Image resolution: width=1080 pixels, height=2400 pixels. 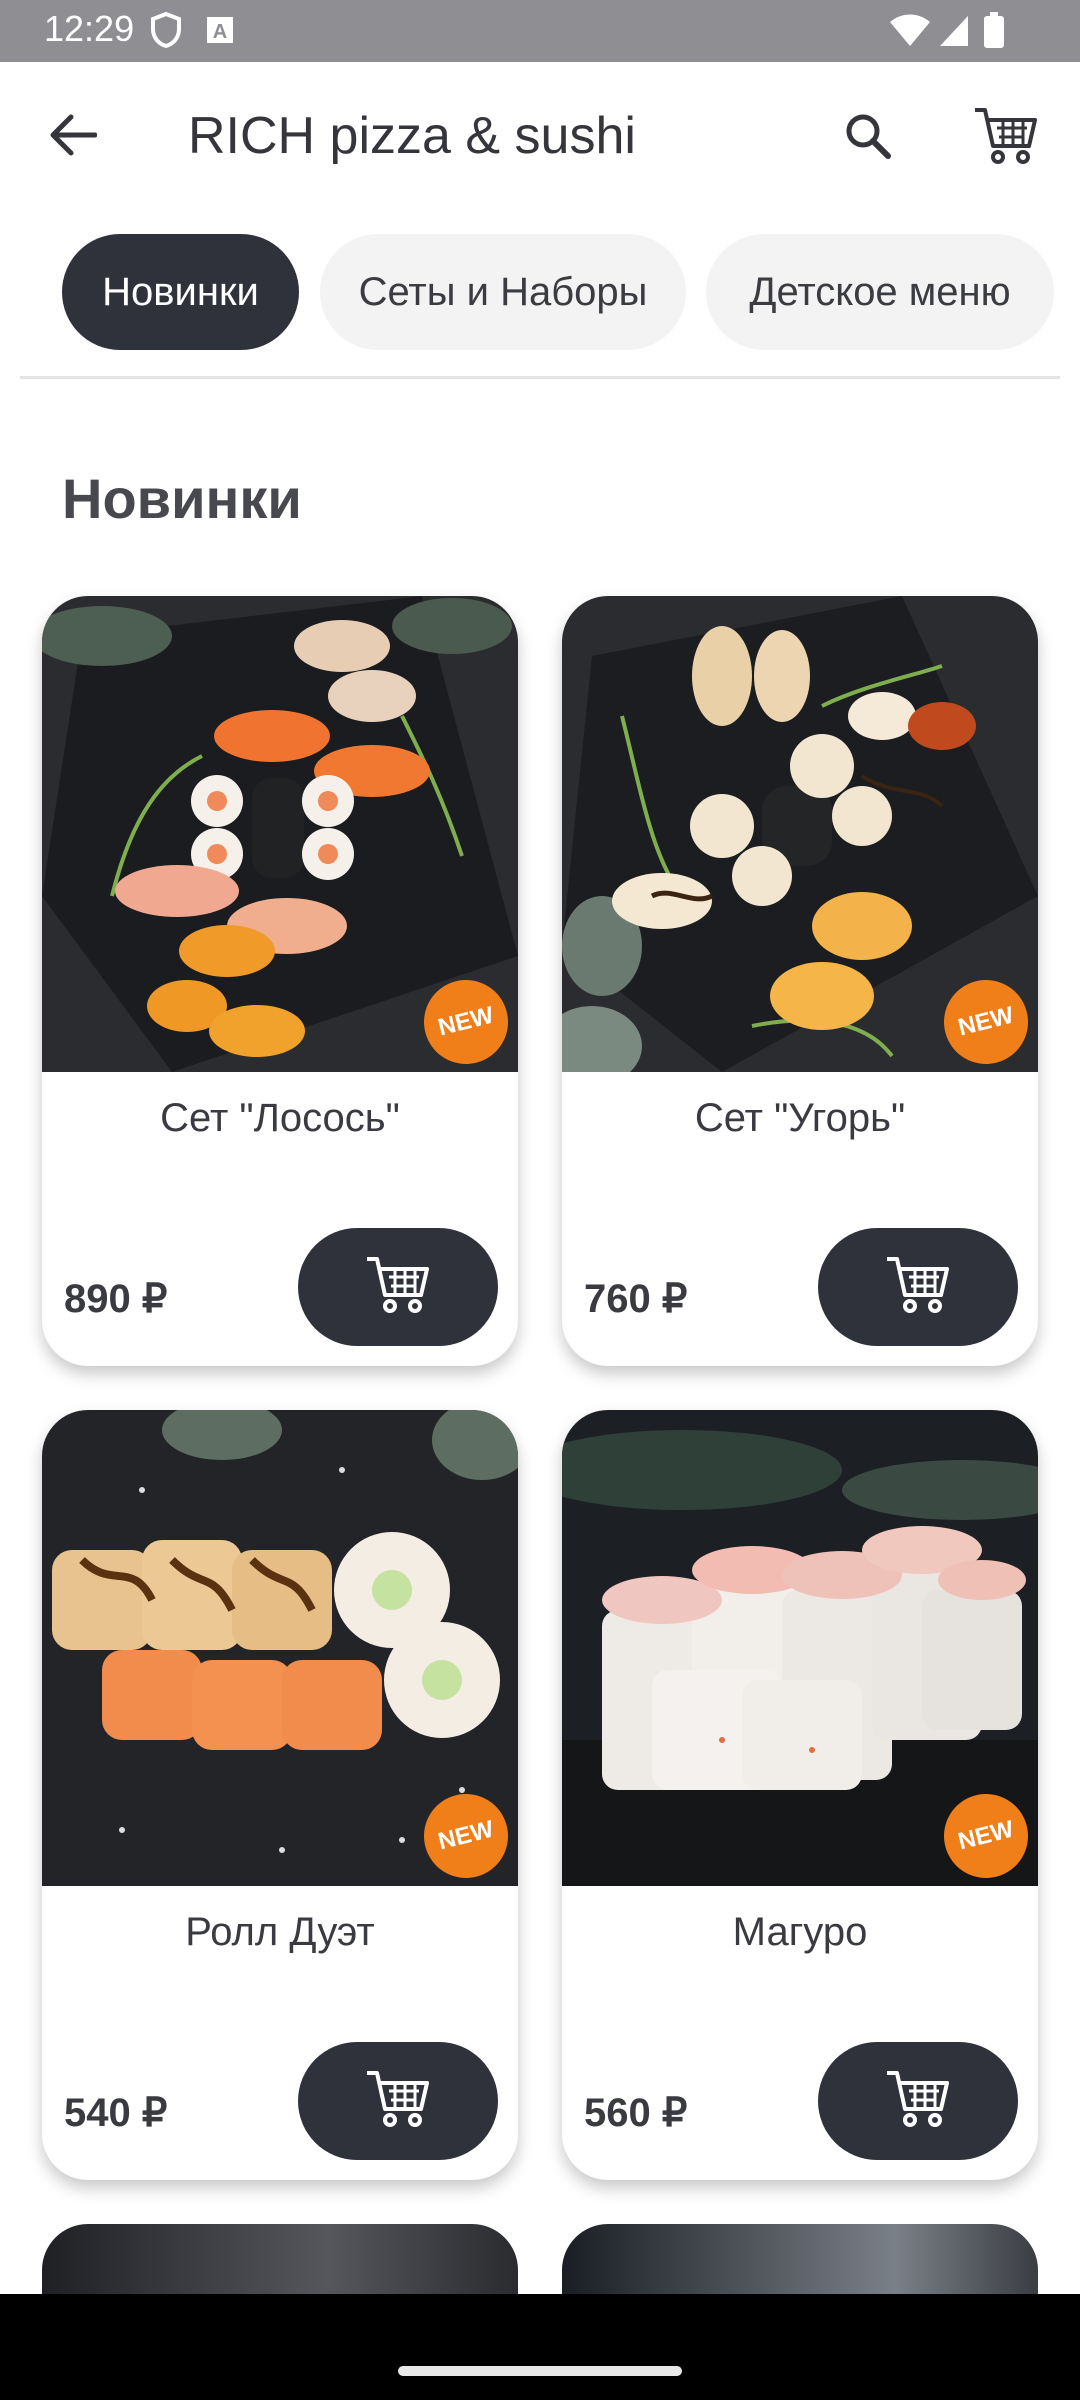 What do you see at coordinates (636, 1299) in the screenshot?
I see `product-price: 760 ₽` at bounding box center [636, 1299].